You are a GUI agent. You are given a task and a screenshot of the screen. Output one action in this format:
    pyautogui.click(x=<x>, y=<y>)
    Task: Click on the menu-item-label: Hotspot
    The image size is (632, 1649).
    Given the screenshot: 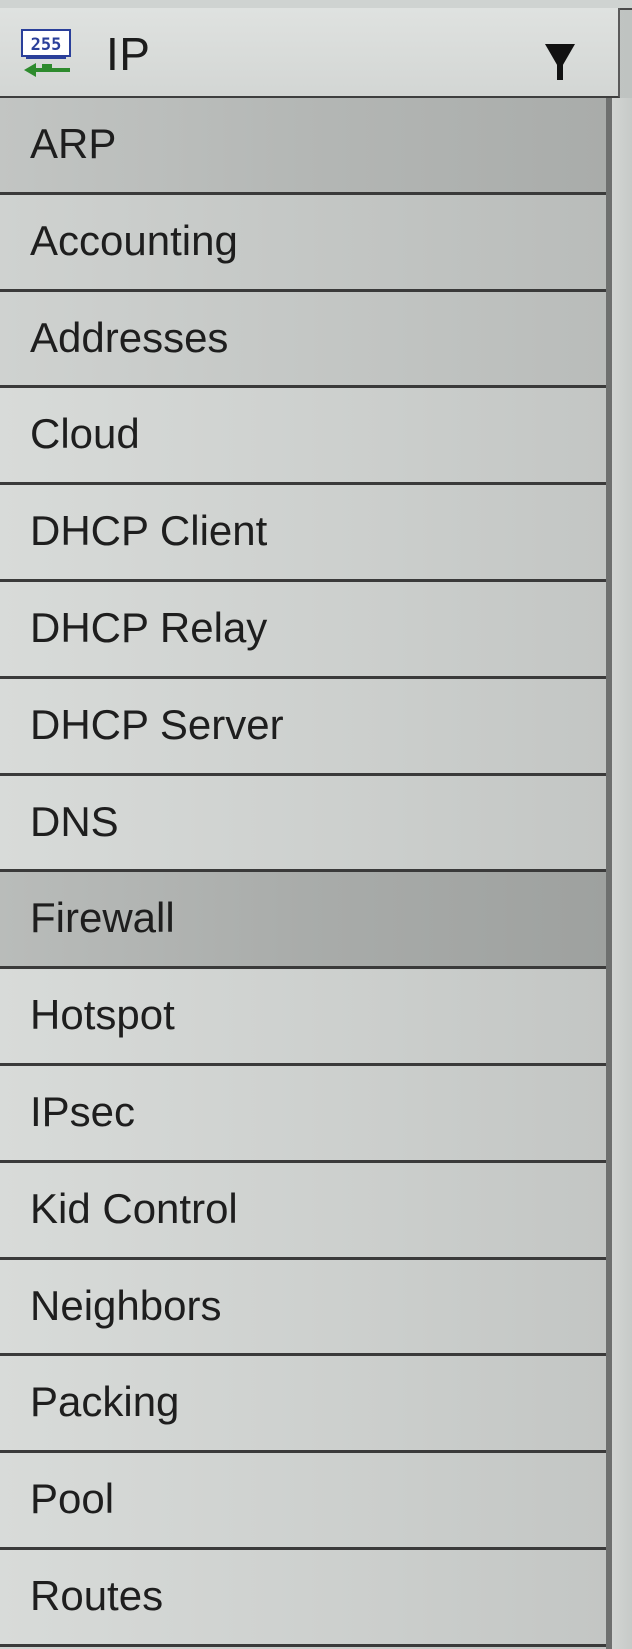 What is the action you would take?
    pyautogui.click(x=102, y=1015)
    